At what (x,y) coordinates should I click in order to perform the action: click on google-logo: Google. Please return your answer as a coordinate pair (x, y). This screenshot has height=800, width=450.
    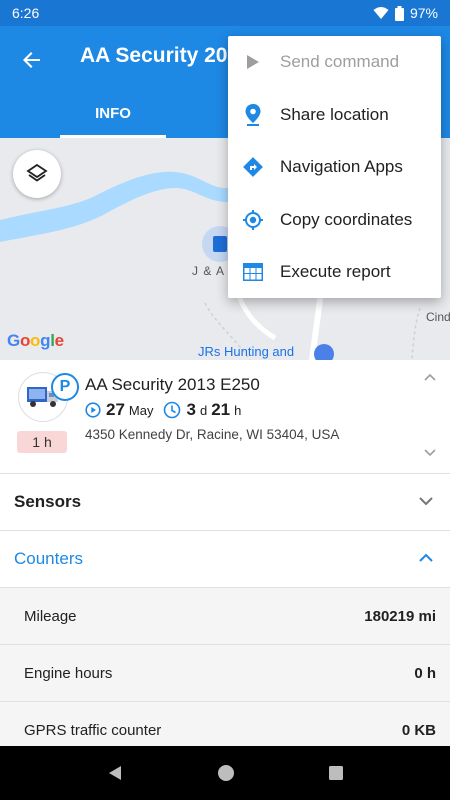
    Looking at the image, I should click on (35, 340).